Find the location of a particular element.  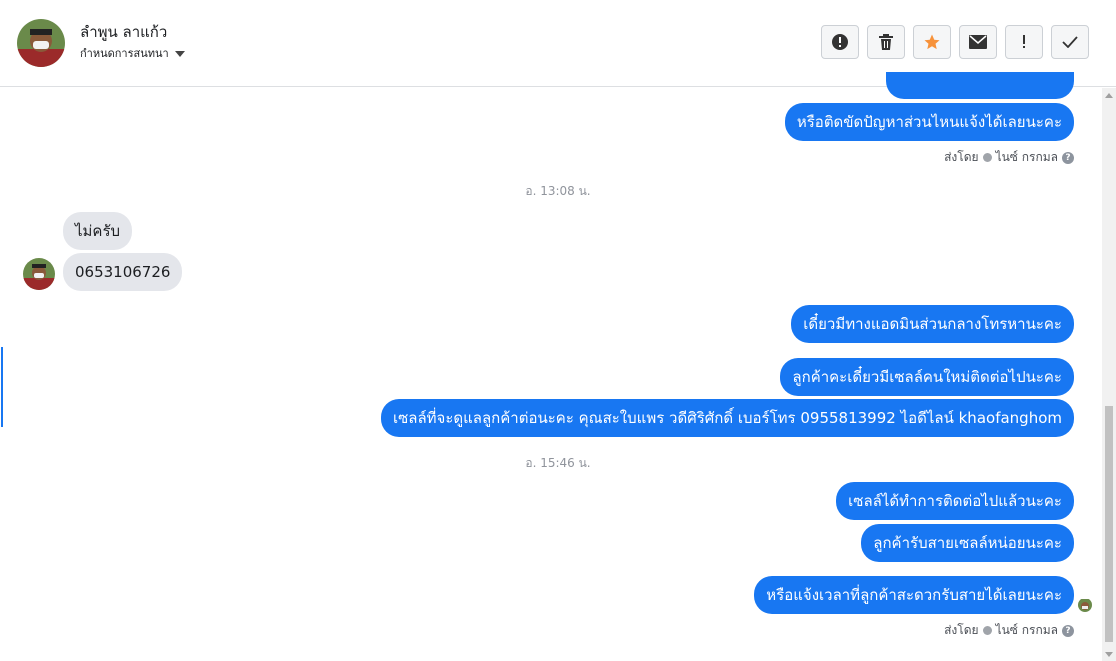

mark-unread-button is located at coordinates (978, 42).